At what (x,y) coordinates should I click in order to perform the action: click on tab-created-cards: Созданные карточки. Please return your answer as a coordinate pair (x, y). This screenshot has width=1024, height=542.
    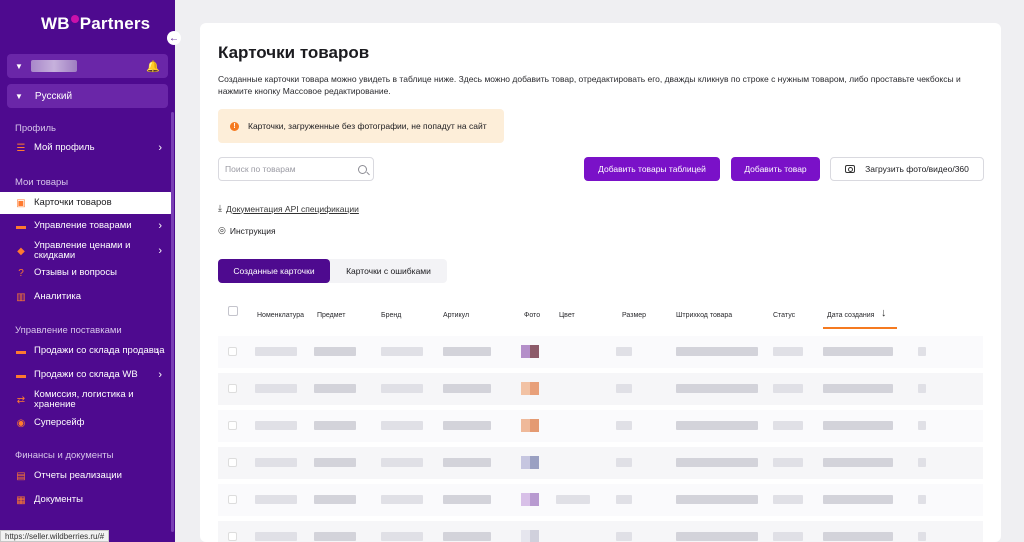
    Looking at the image, I should click on (274, 271).